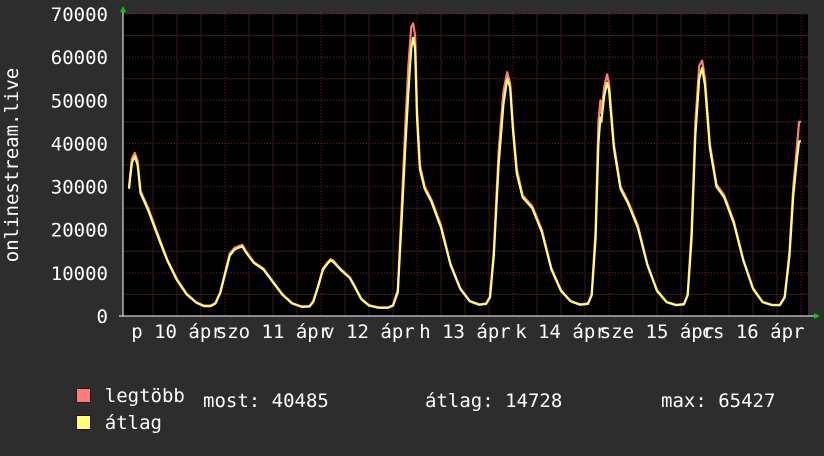 The image size is (824, 456). What do you see at coordinates (79, 231) in the screenshot?
I see `y-tick-label: 20000` at bounding box center [79, 231].